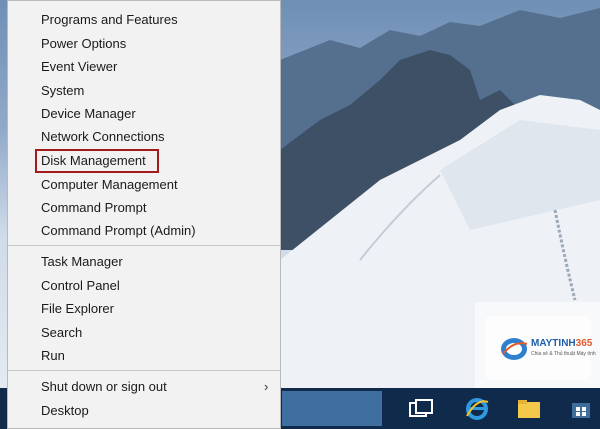 The width and height of the screenshot is (600, 429). What do you see at coordinates (144, 113) in the screenshot?
I see `menu-item-device-manager: Device Manager` at bounding box center [144, 113].